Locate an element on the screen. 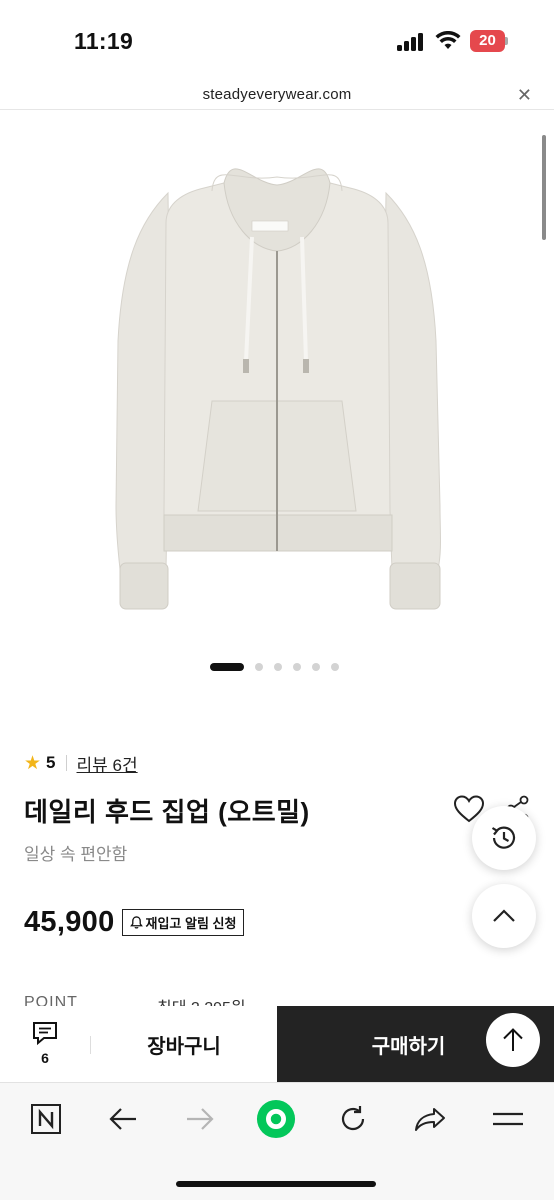 This screenshot has width=554, height=1200. refresh-icon is located at coordinates (353, 1118).